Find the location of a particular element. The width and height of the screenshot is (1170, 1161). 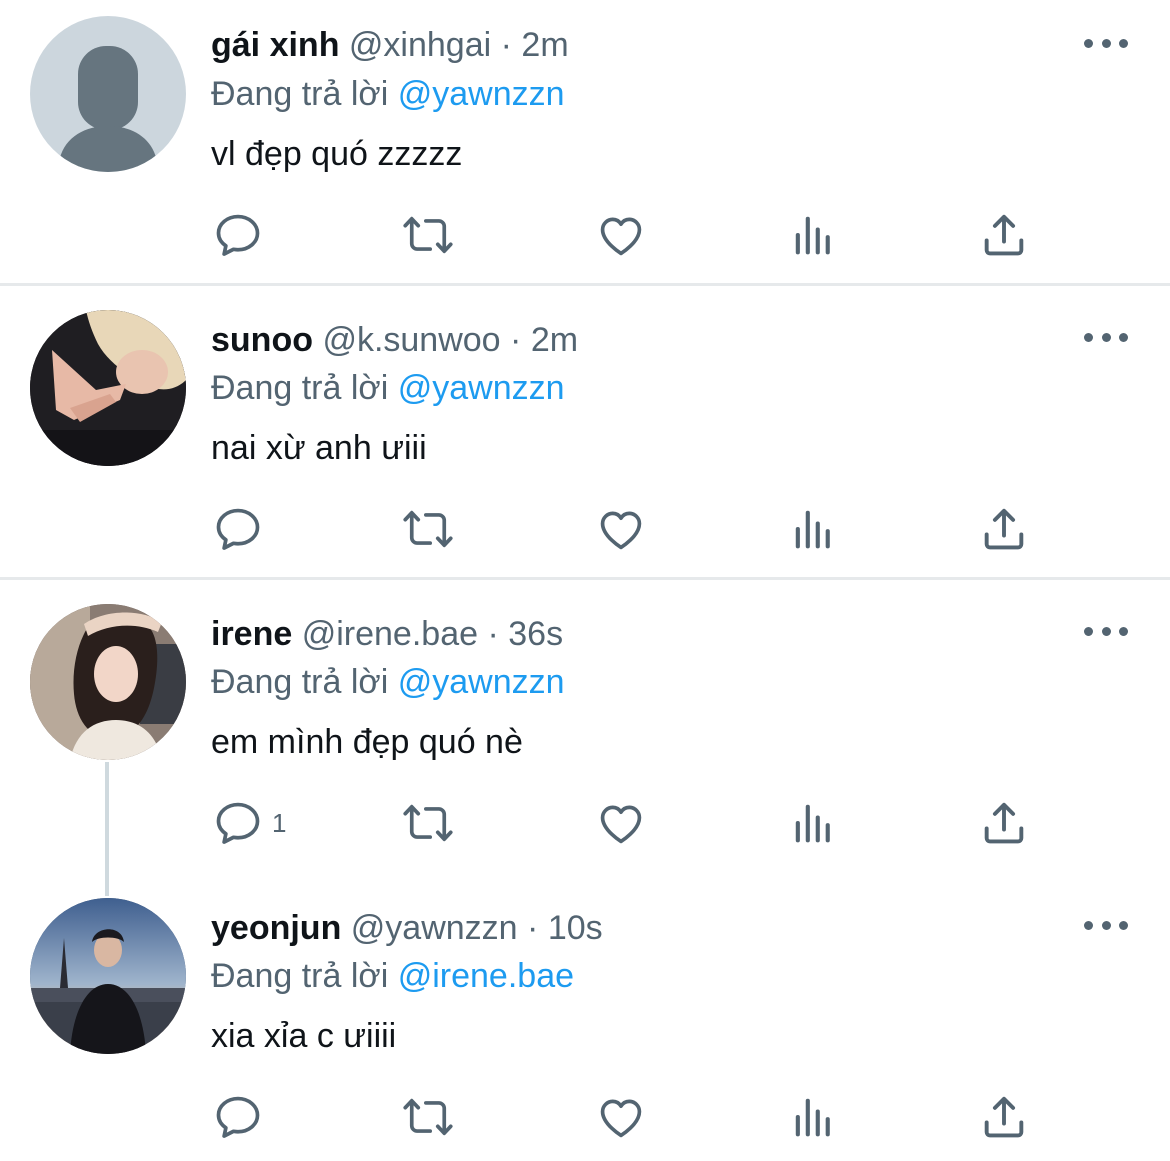

tweet-header: yeonjun @yawnzzn · 10s is located at coordinates (407, 928).